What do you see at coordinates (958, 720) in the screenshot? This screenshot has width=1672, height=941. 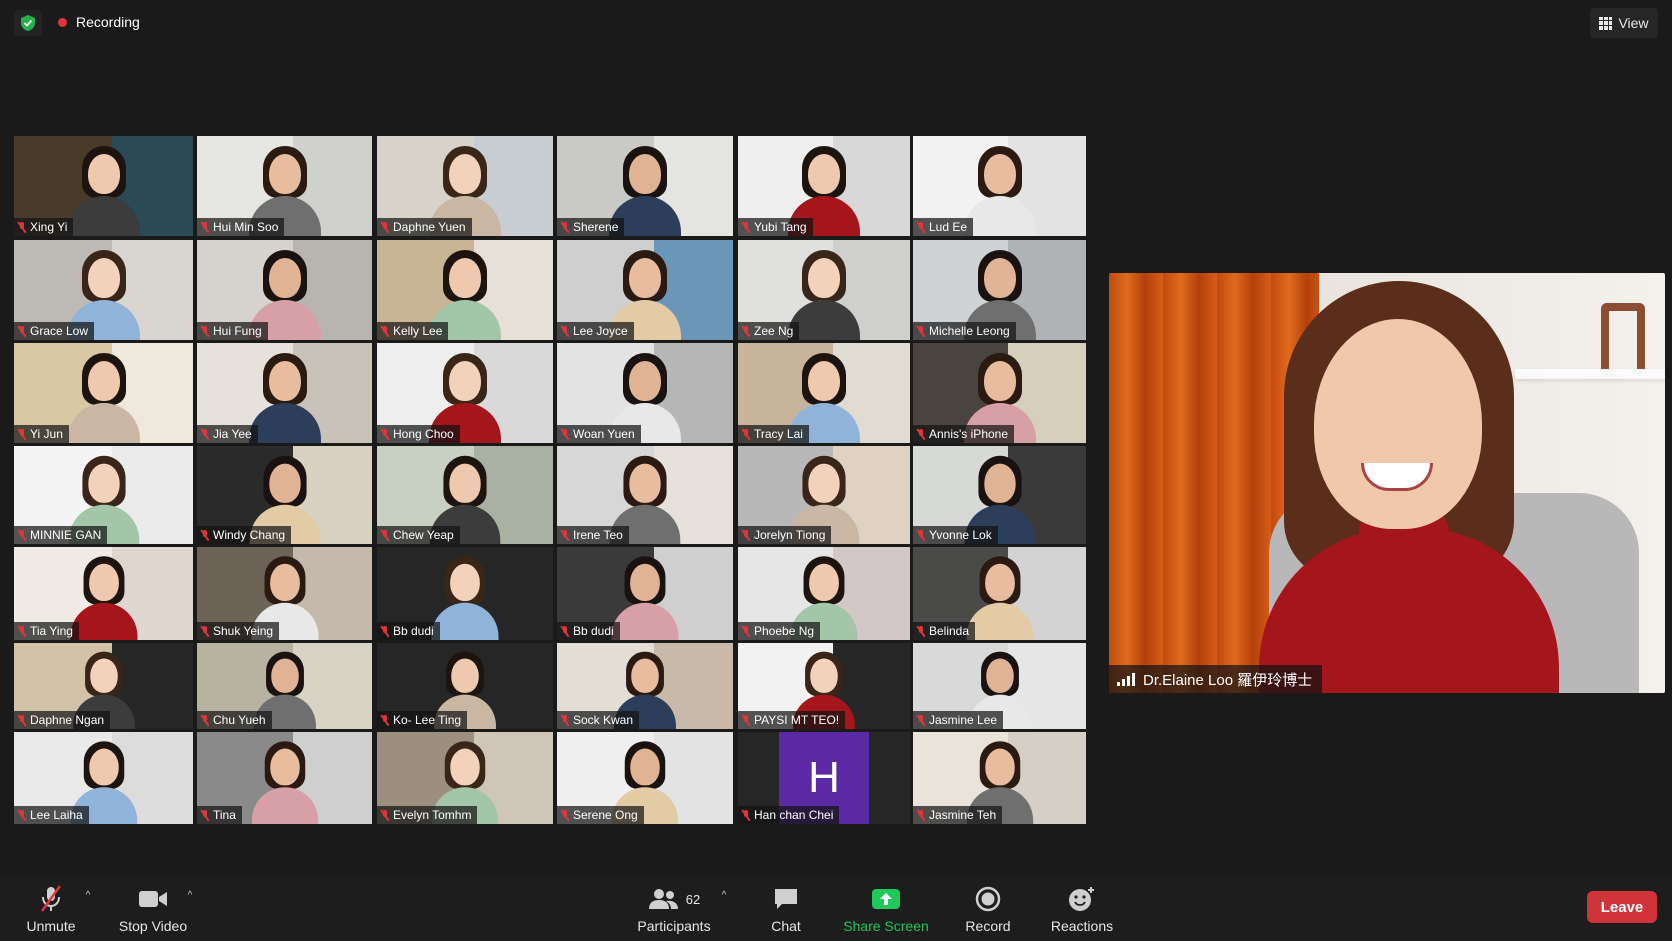 I see `participant-name-tag: Jasmine Lee` at bounding box center [958, 720].